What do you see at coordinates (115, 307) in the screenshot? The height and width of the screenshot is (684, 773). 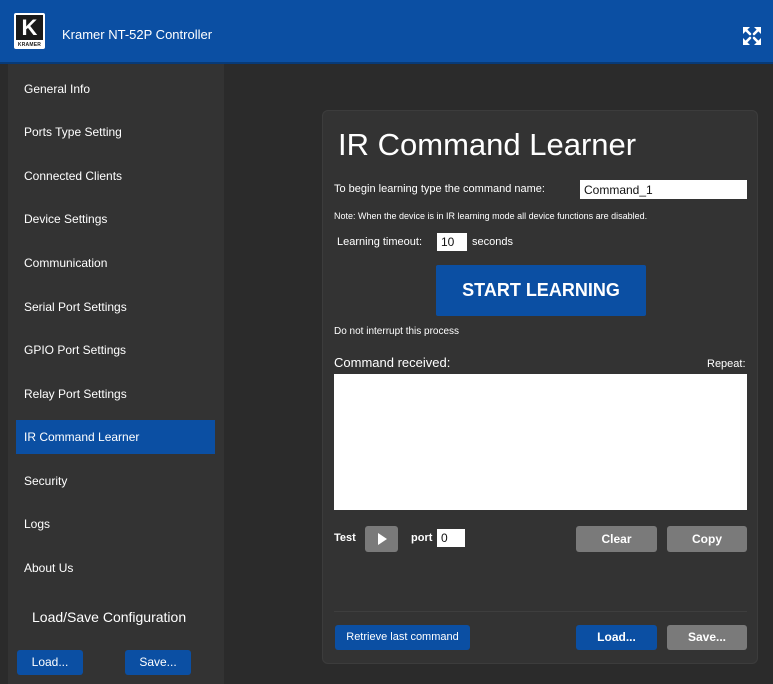 I see `sidebar-item-serial-port-settings: Serial Port Settings` at bounding box center [115, 307].